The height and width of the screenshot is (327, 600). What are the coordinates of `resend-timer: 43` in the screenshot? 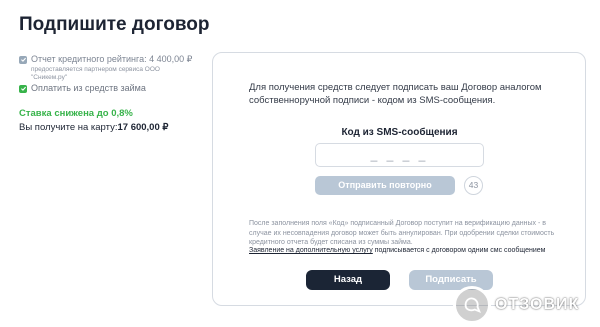 It's located at (473, 185).